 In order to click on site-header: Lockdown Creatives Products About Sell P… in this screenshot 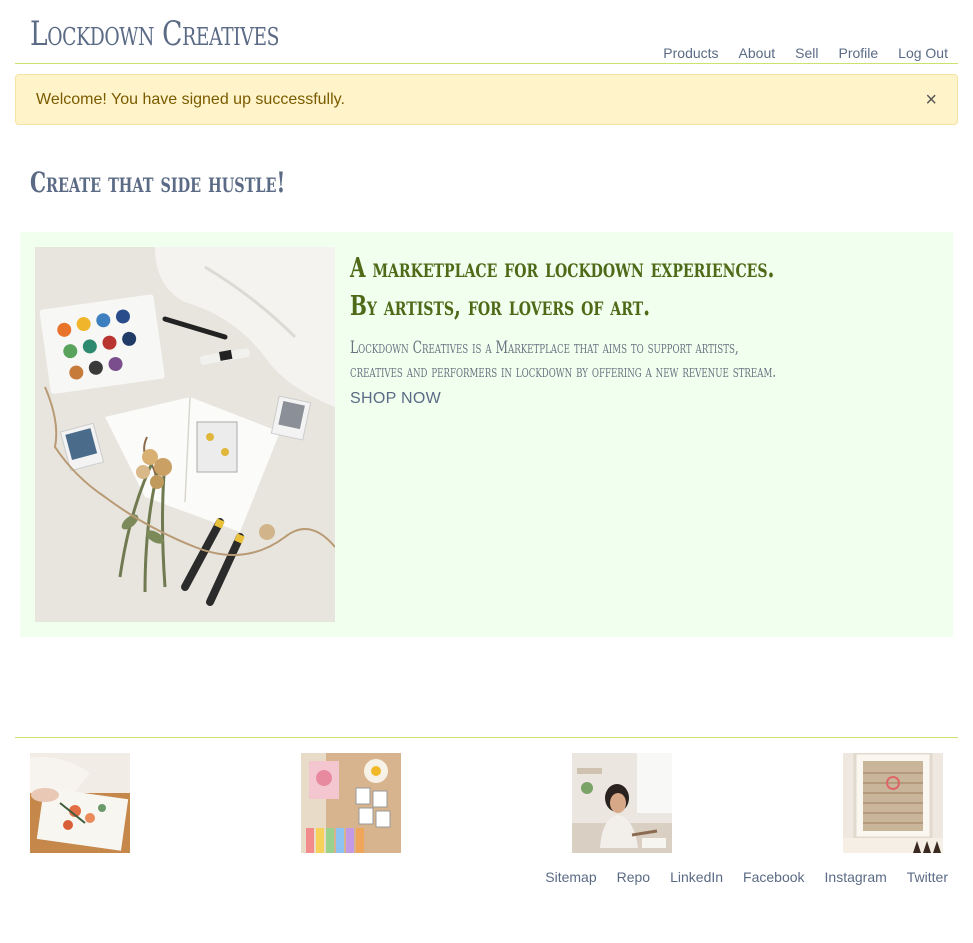, I will do `click(486, 32)`.